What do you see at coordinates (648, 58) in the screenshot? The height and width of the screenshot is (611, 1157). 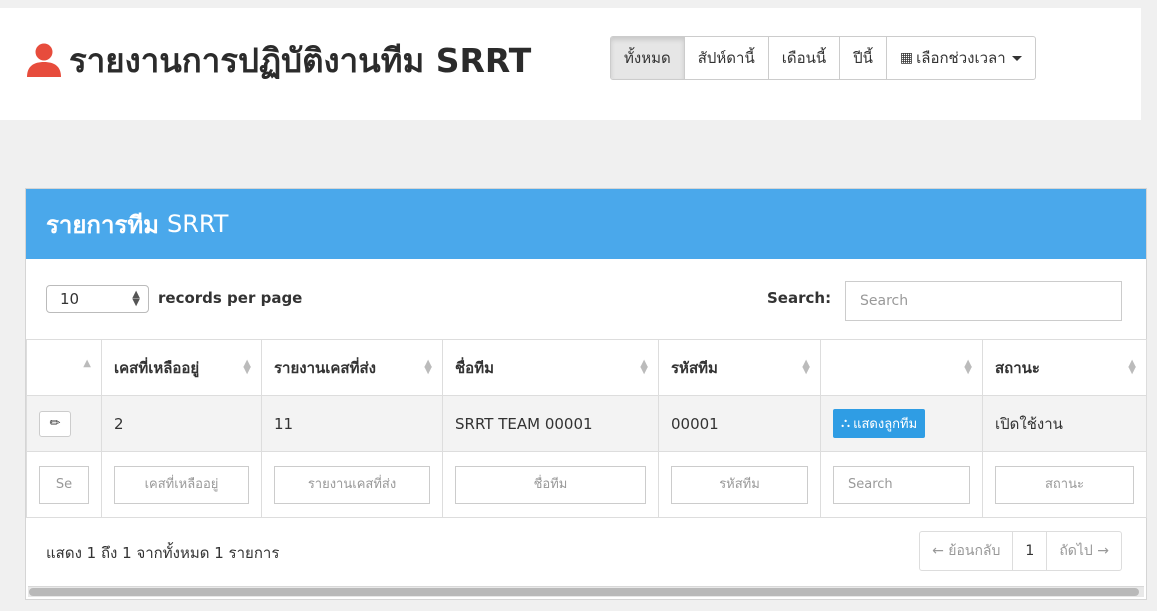 I see `range-all-button: ทั้งหมด` at bounding box center [648, 58].